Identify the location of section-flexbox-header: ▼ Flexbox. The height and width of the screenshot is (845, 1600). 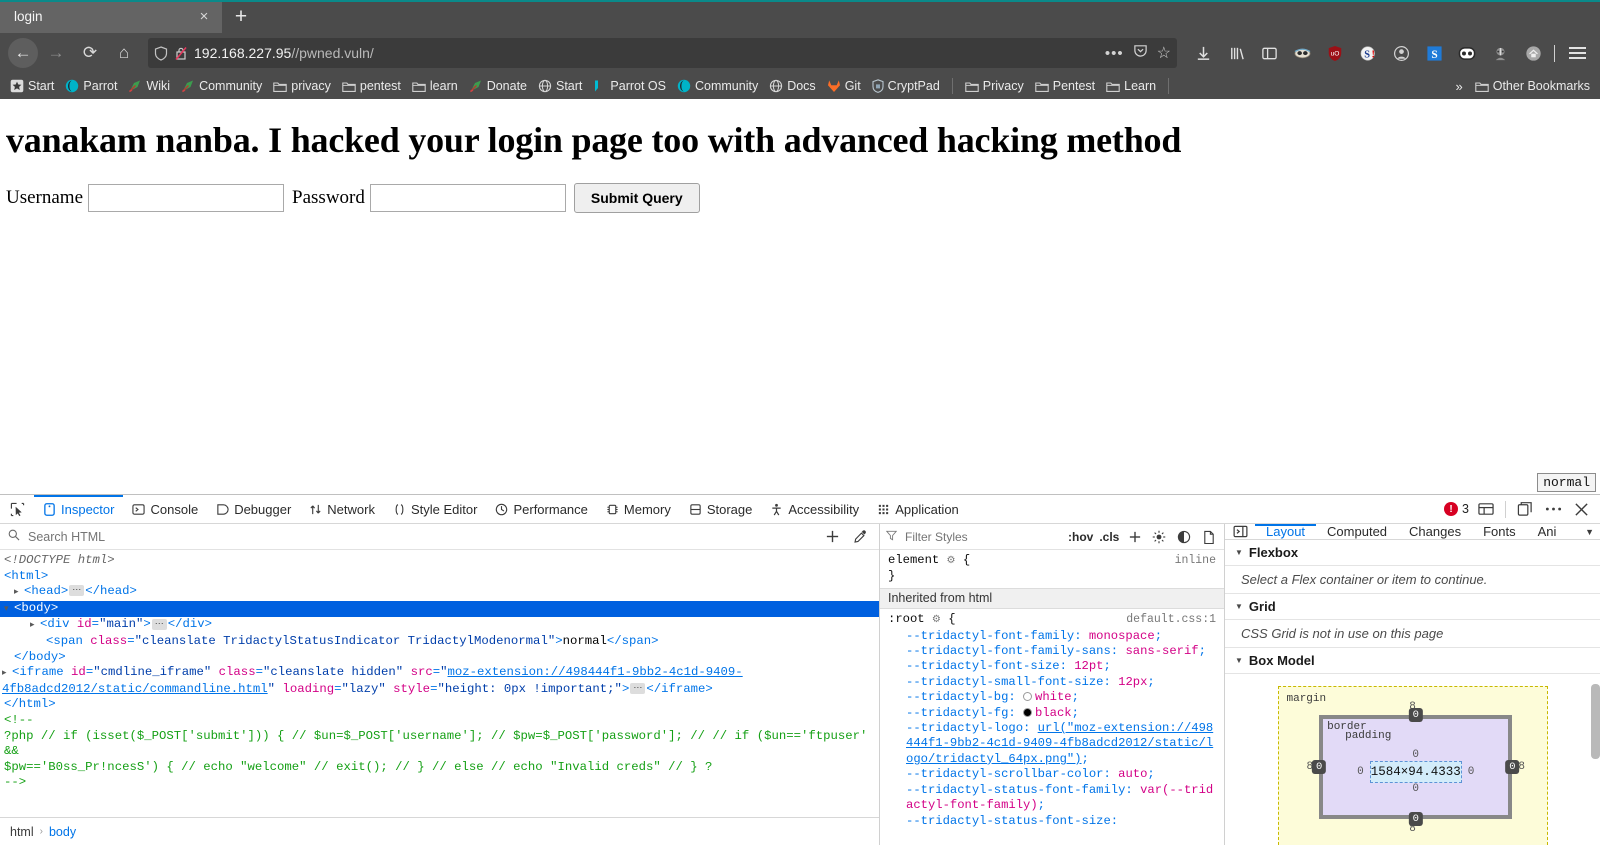
(1412, 553).